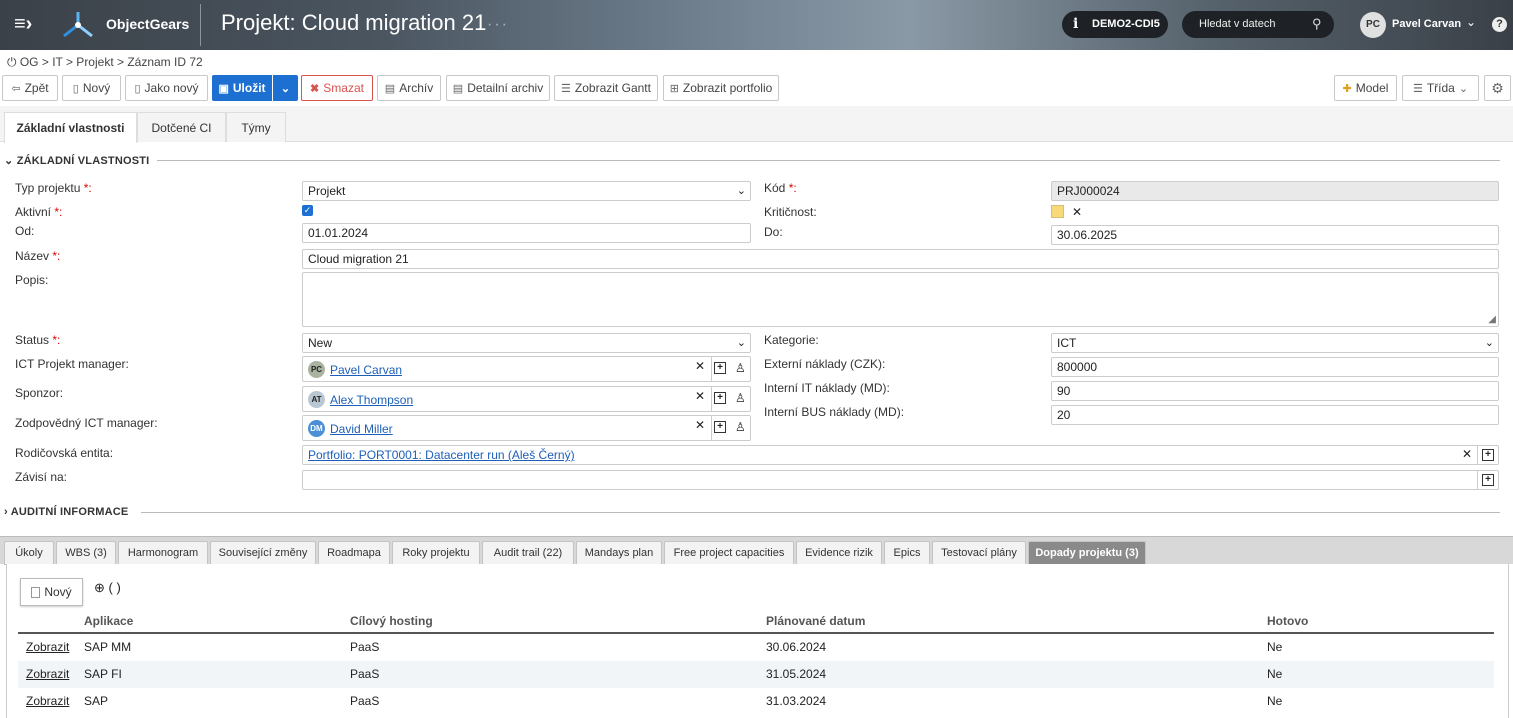 This screenshot has height=718, width=1513. What do you see at coordinates (674, 88) in the screenshot?
I see `grid-icon: ⊞` at bounding box center [674, 88].